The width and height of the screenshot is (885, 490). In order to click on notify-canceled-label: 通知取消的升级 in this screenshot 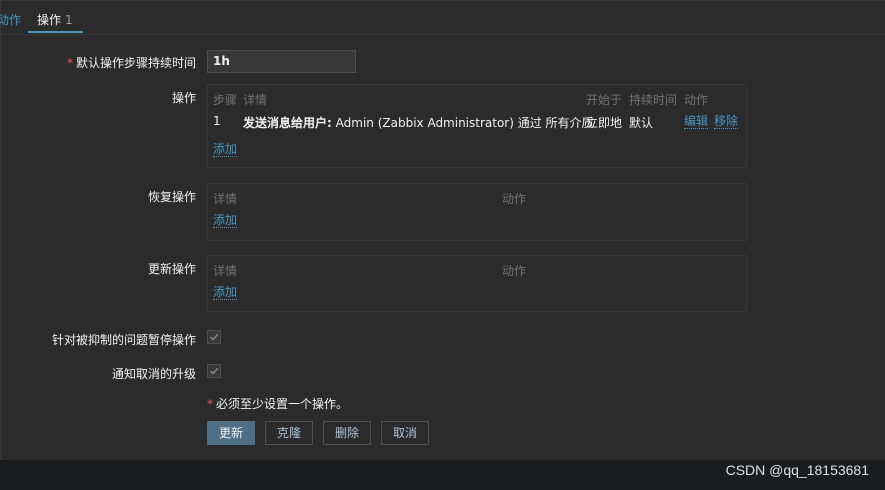, I will do `click(153, 374)`.